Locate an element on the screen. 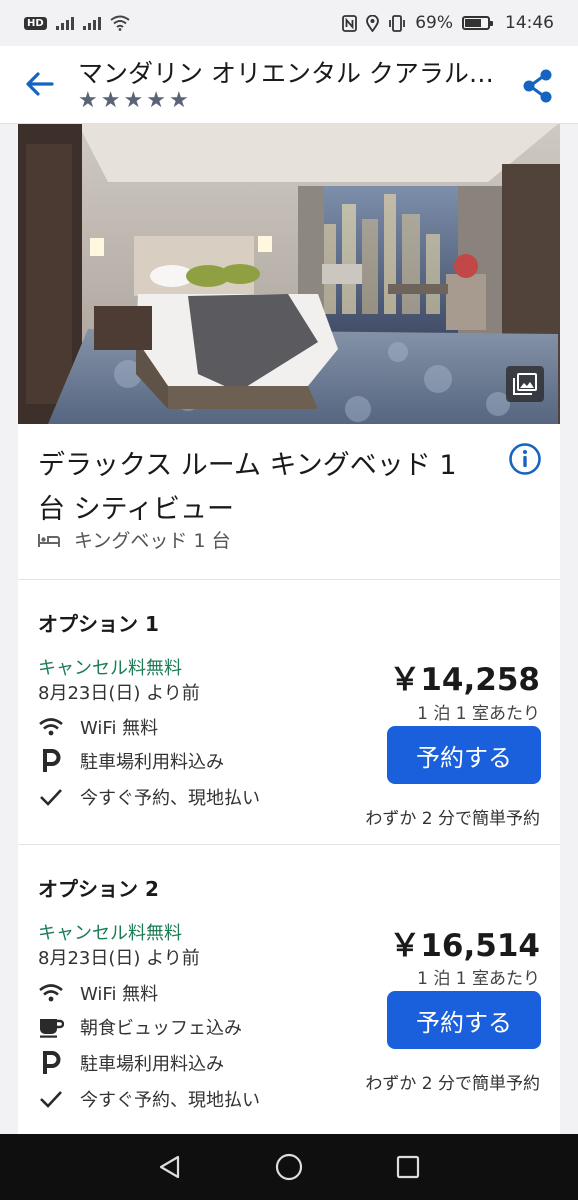  triangle-back-icon is located at coordinates (169, 1167).